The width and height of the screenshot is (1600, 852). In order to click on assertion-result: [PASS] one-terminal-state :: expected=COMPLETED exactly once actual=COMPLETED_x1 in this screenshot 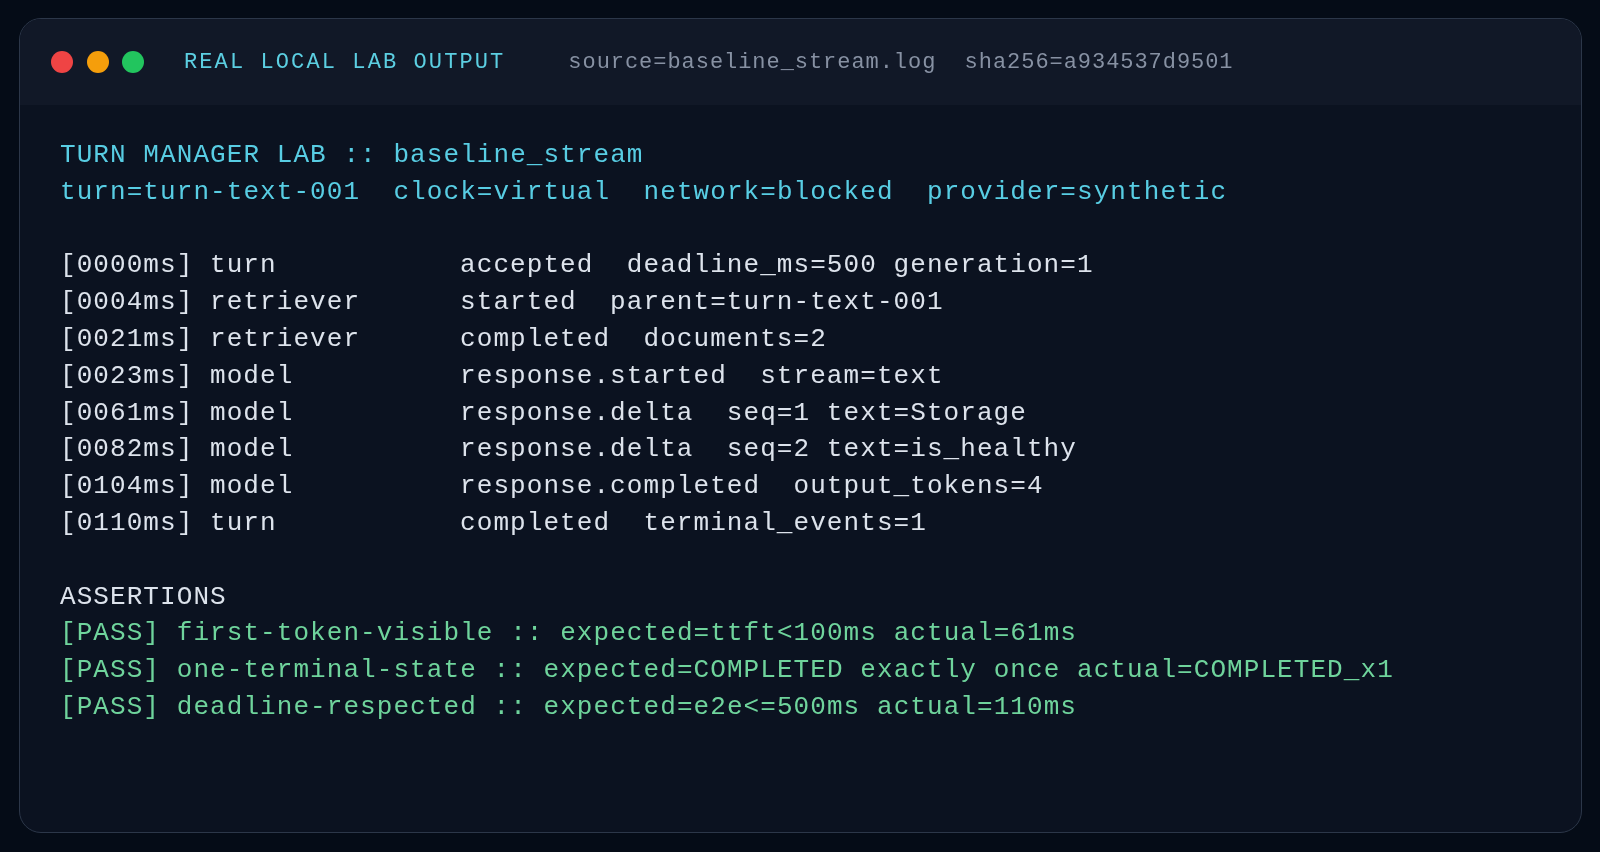, I will do `click(727, 671)`.